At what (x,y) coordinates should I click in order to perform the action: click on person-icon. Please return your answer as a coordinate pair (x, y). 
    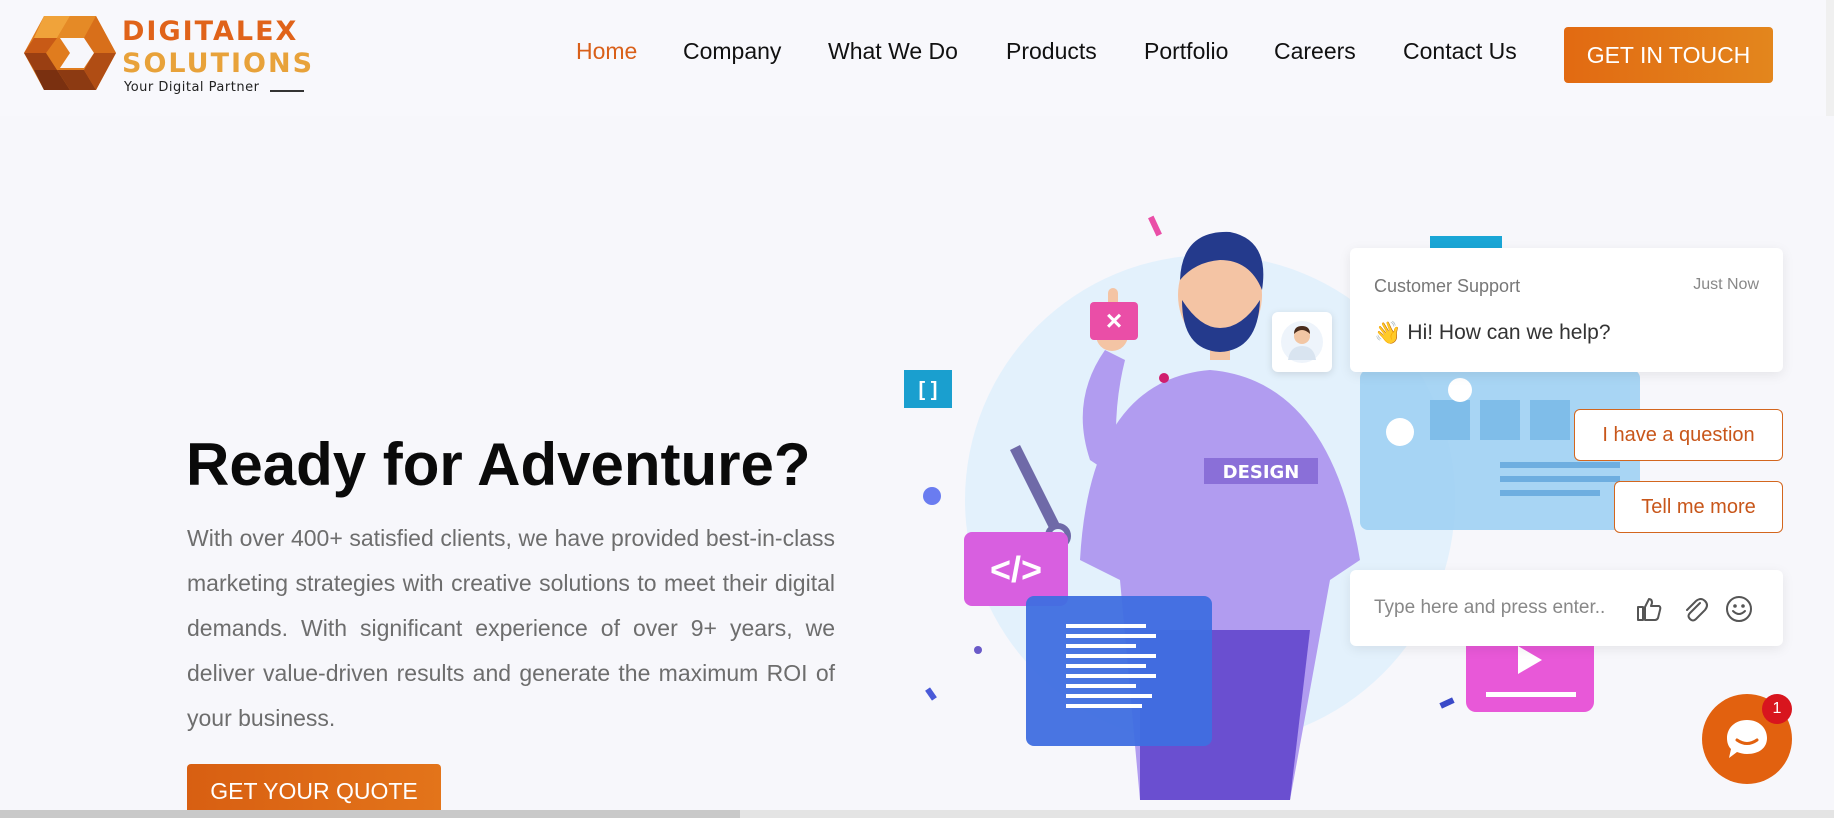
    Looking at the image, I should click on (1302, 342).